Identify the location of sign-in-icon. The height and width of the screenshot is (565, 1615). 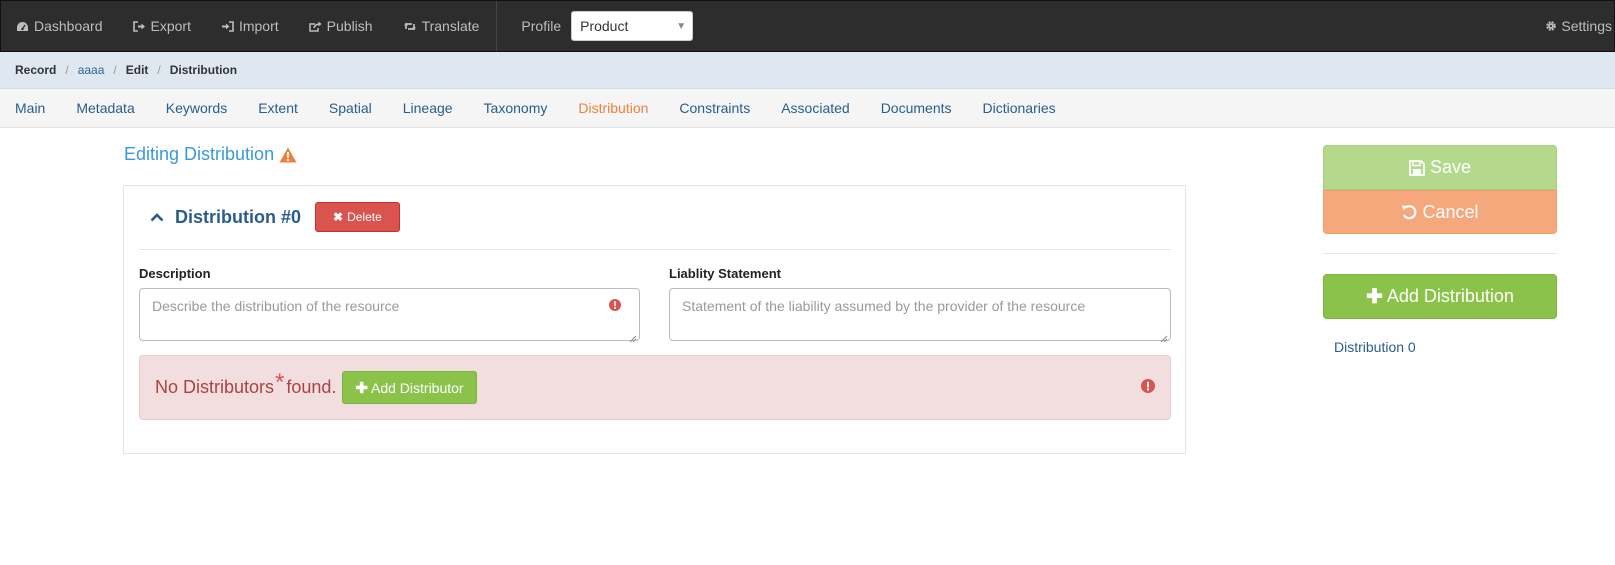
(227, 26).